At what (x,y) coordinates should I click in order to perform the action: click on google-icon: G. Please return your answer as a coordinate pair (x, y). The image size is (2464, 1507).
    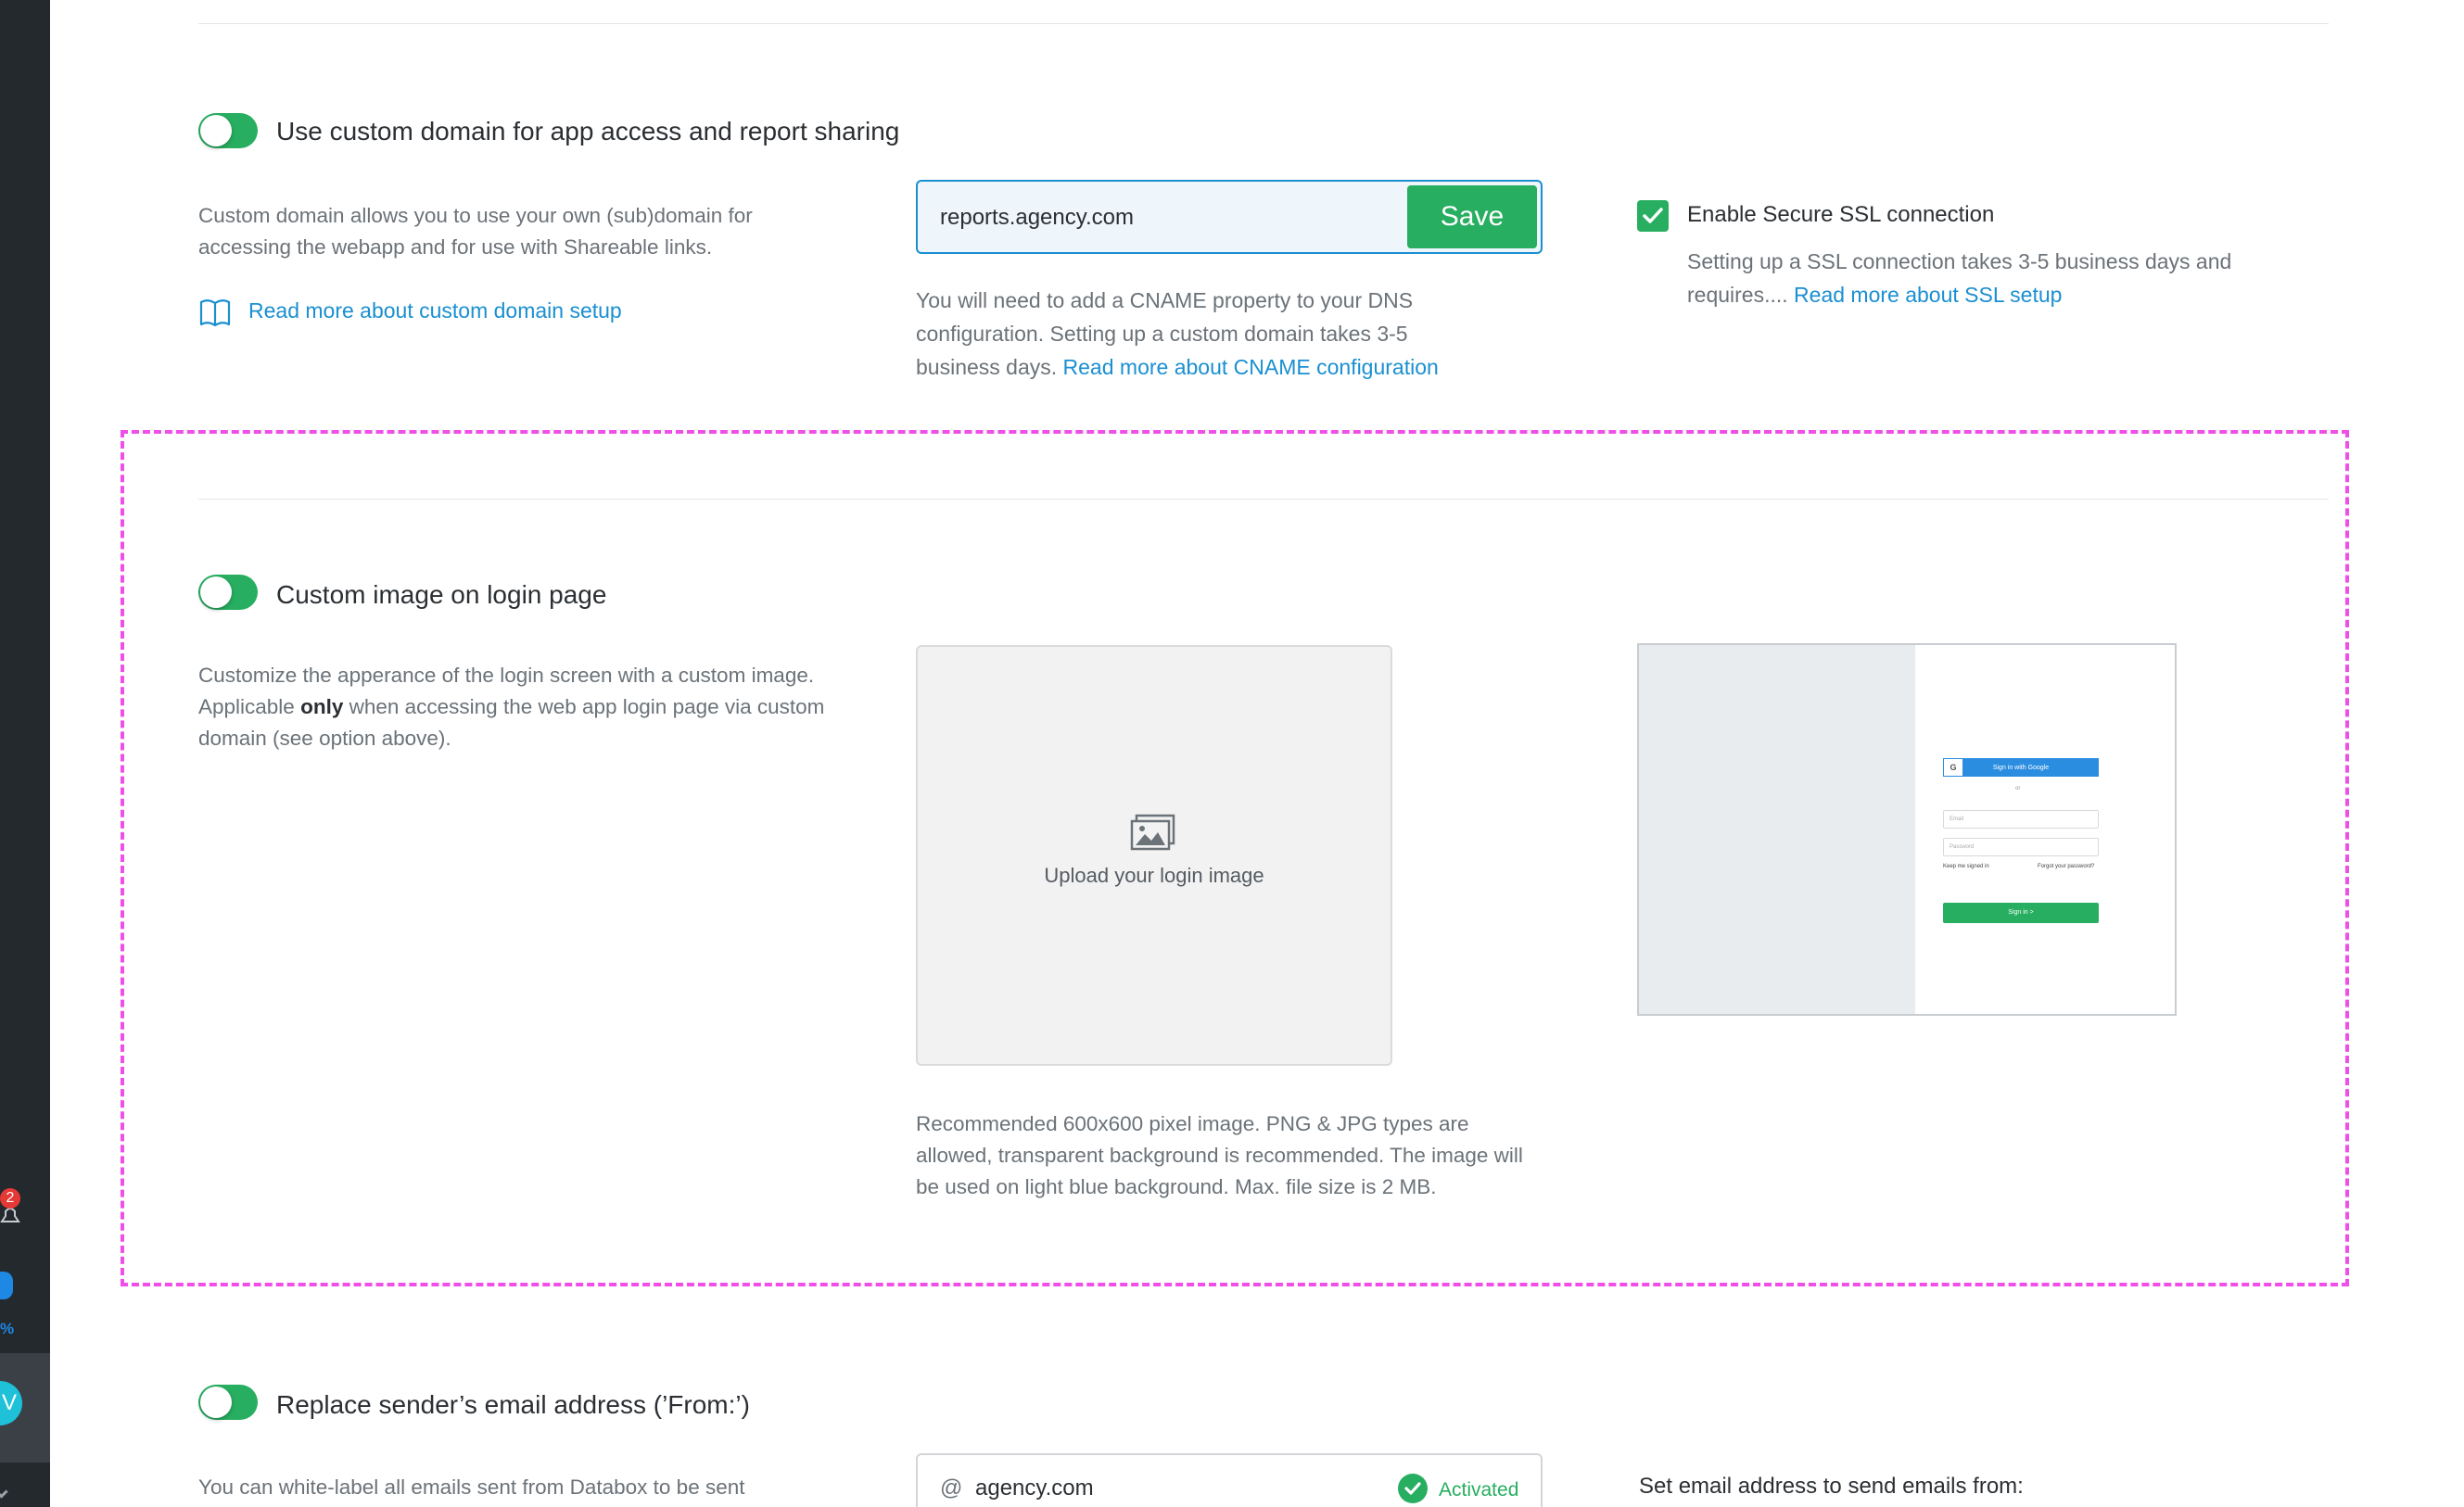
    Looking at the image, I should click on (1953, 767).